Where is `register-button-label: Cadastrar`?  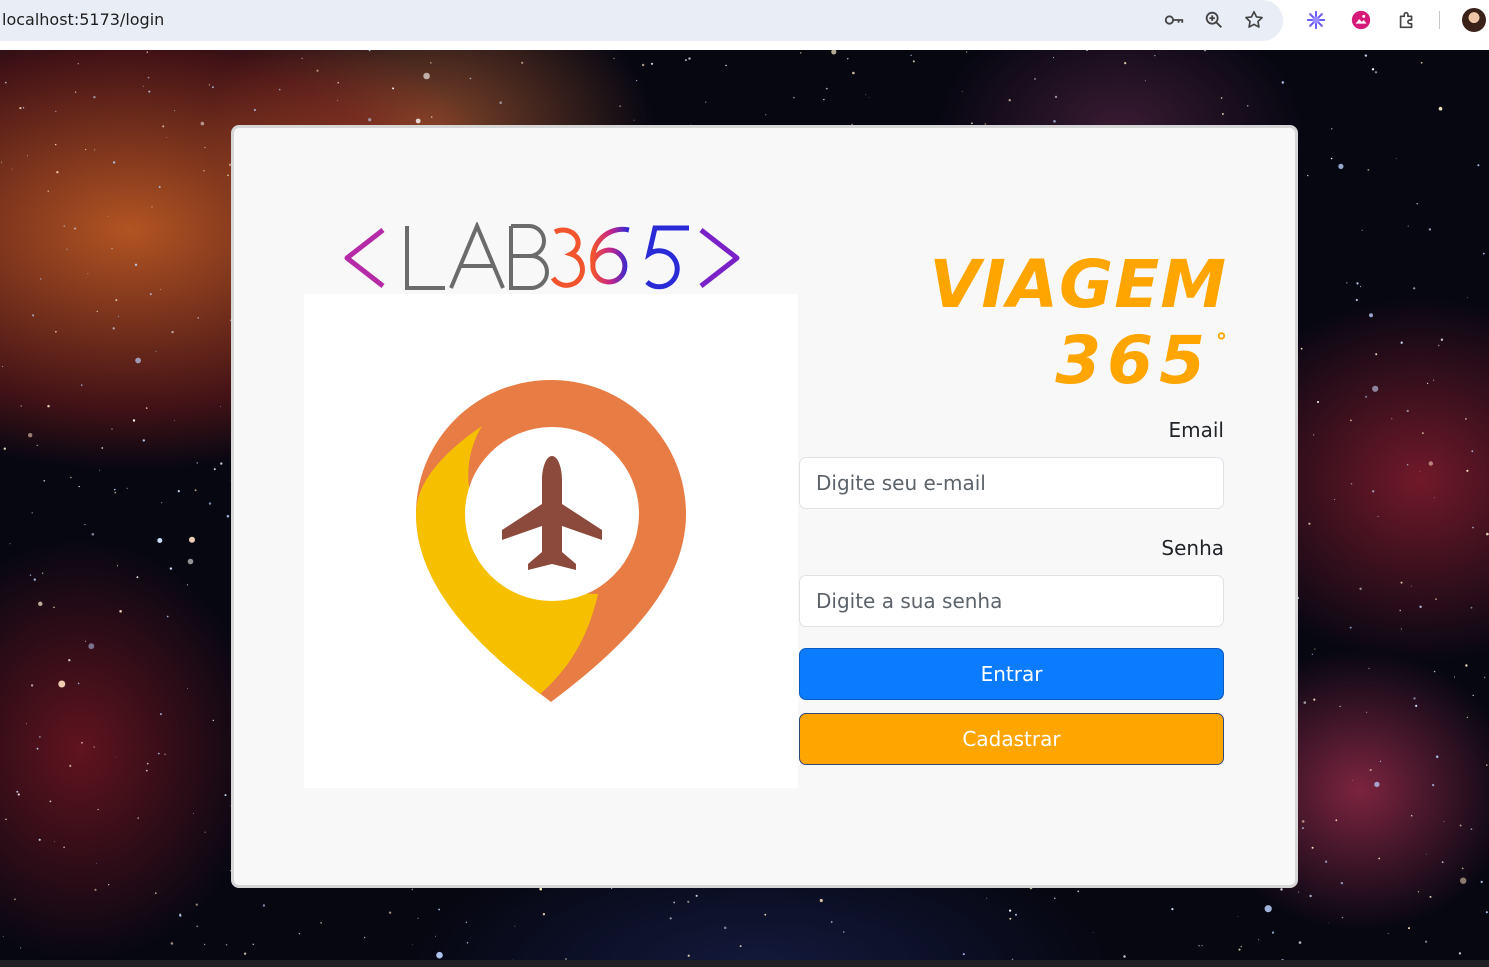 register-button-label: Cadastrar is located at coordinates (1011, 739).